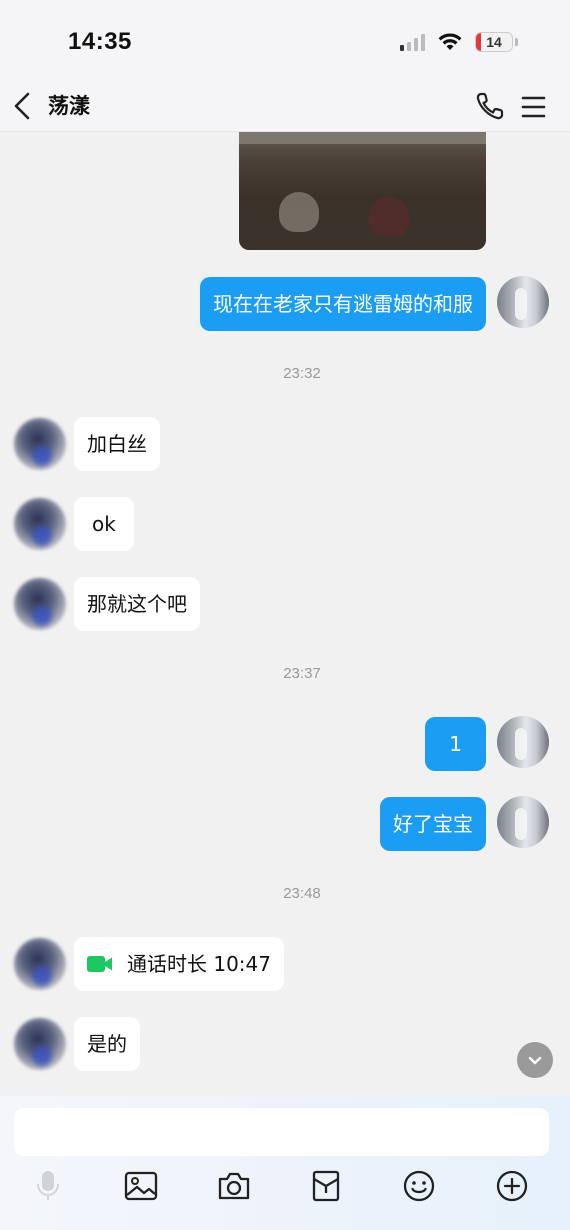 The width and height of the screenshot is (570, 1230). Describe the element at coordinates (137, 604) in the screenshot. I see `message-bubble-incoming: 那就这个吧` at that location.